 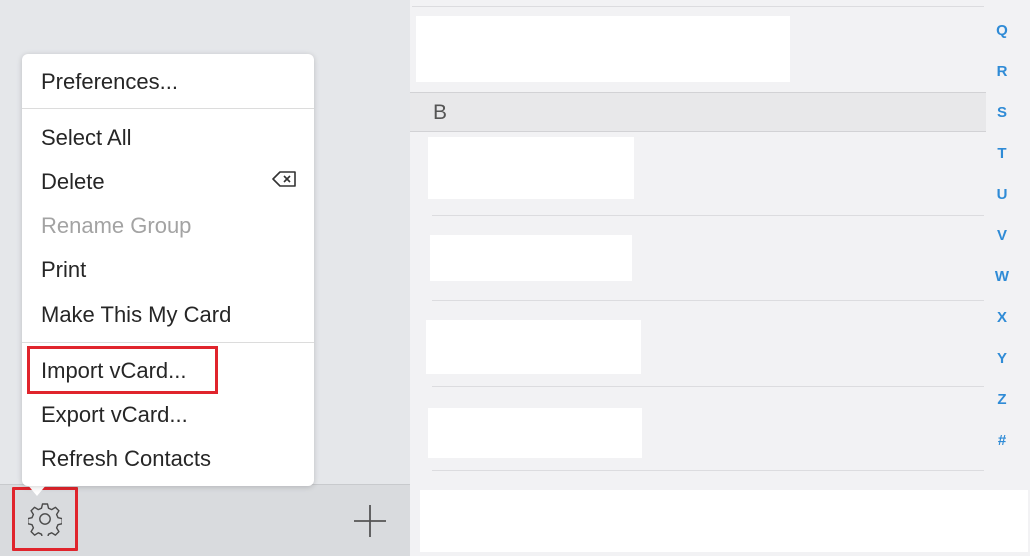 I want to click on index-letter-v: V, so click(x=1002, y=235).